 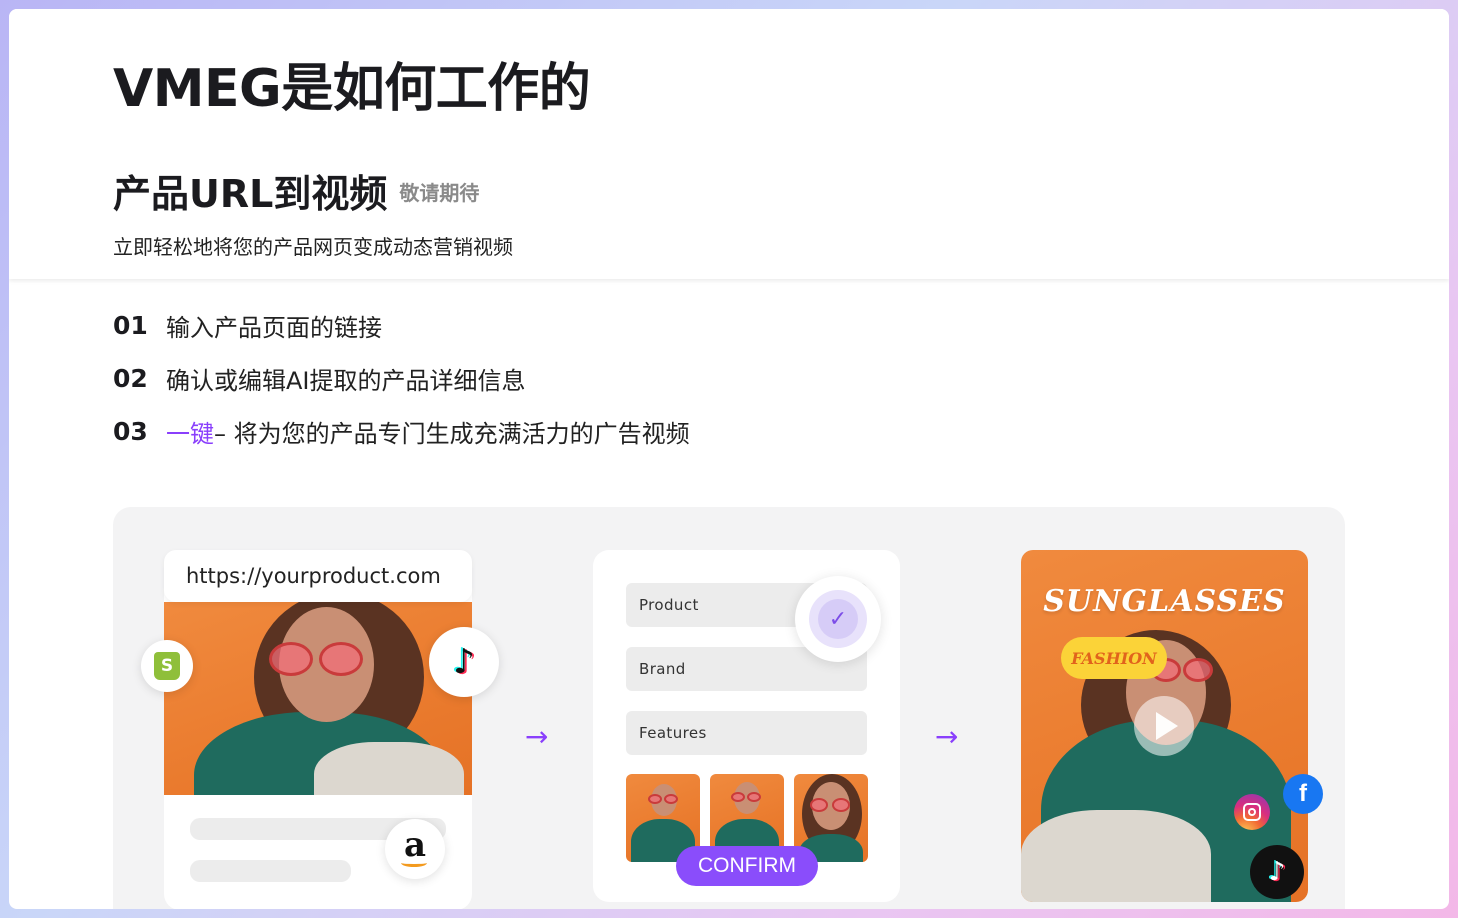 I want to click on check-icon: ✓, so click(x=838, y=619).